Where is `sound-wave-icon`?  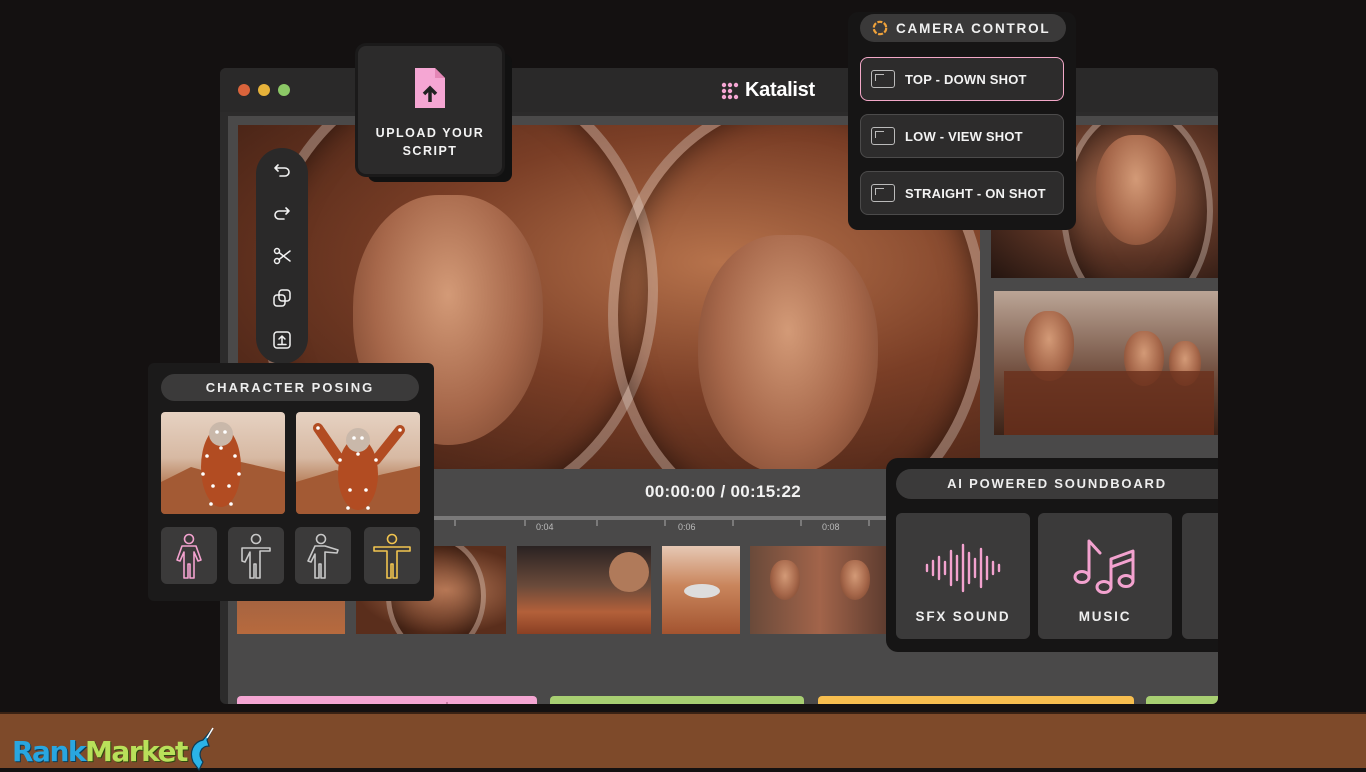
sound-wave-icon is located at coordinates (963, 568).